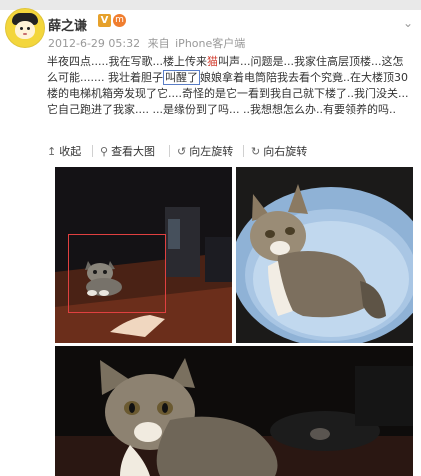 Image resolution: width=421 pixels, height=476 pixels. Describe the element at coordinates (211, 151) in the screenshot. I see `rotate-left-label: 向左旋转` at that location.